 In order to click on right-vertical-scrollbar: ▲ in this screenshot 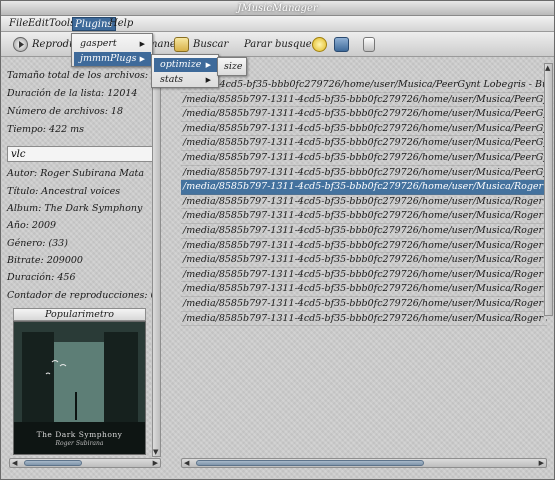, I will do `click(548, 189)`.